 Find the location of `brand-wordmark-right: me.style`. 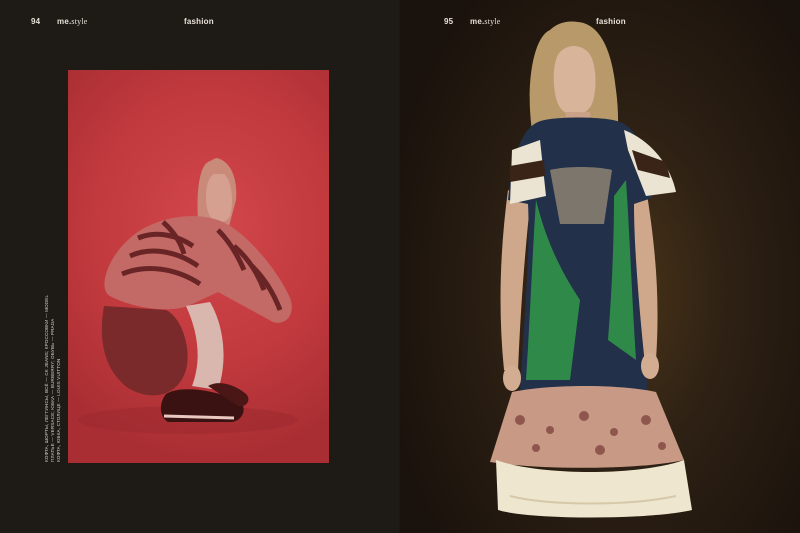

brand-wordmark-right: me.style is located at coordinates (485, 21).